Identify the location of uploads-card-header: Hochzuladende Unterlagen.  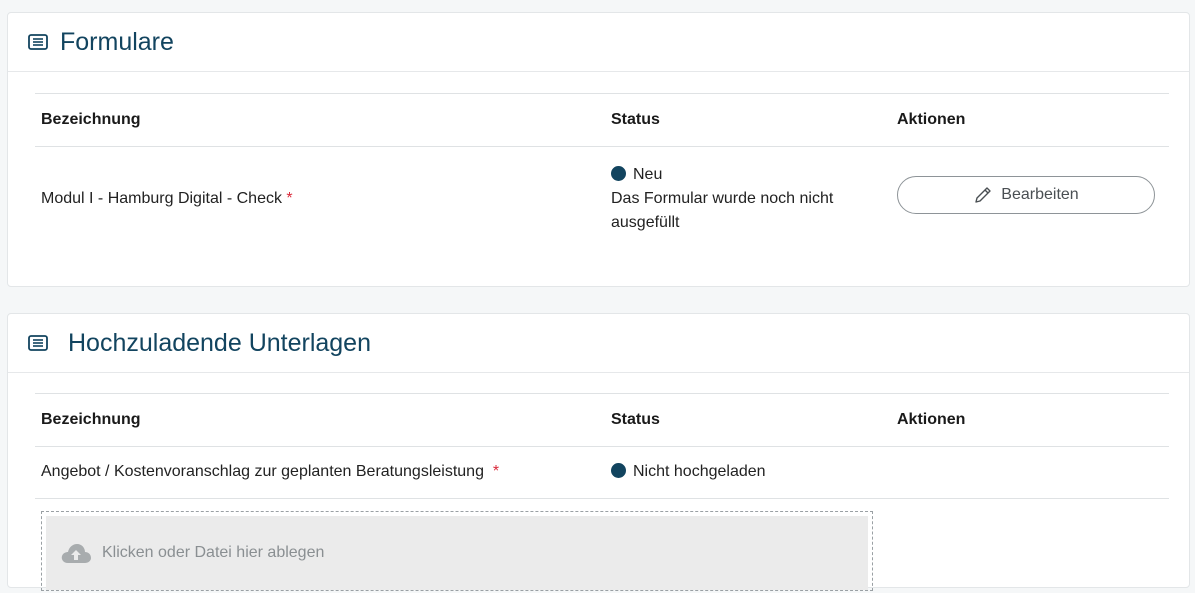
(598, 343).